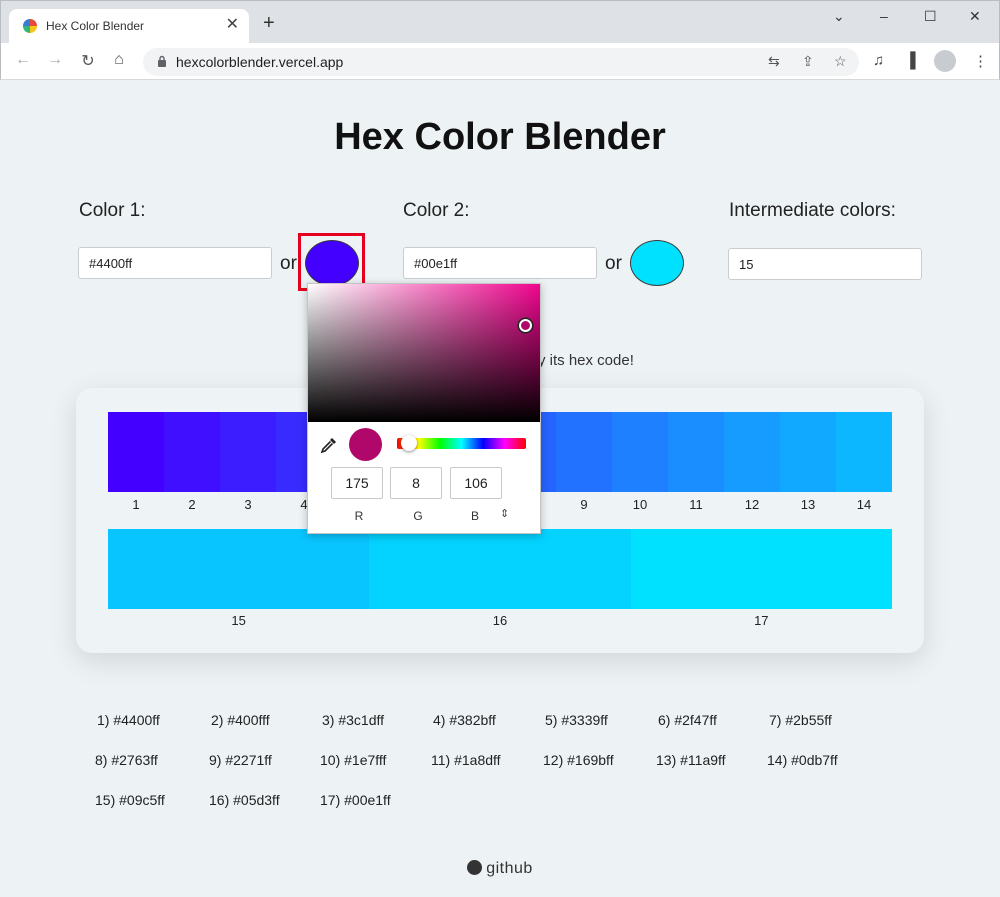 This screenshot has width=1000, height=897. What do you see at coordinates (136, 504) in the screenshot?
I see `blend-swatch-number: 1` at bounding box center [136, 504].